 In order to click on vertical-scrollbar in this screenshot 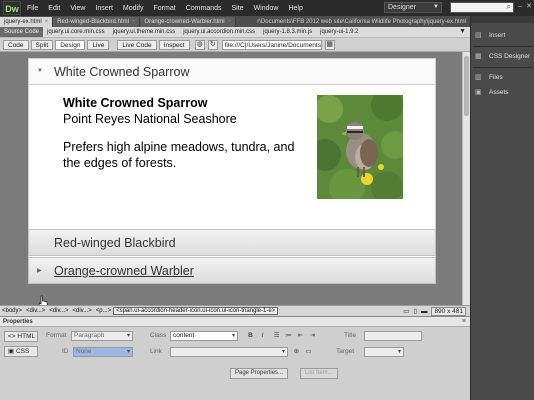, I will do `click(466, 178)`.